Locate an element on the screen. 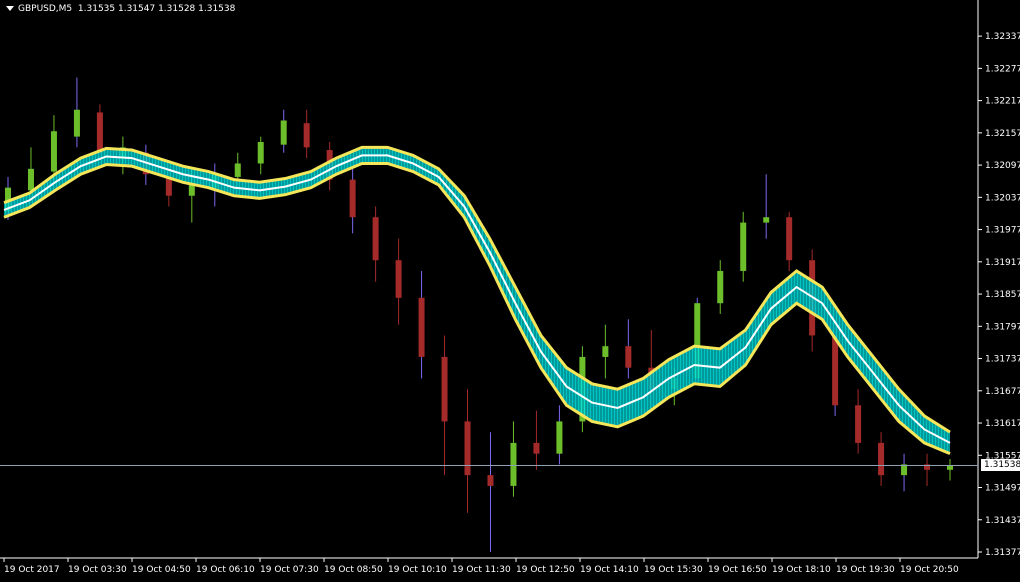  y-tick-label: 1.32337 is located at coordinates (1002, 37).